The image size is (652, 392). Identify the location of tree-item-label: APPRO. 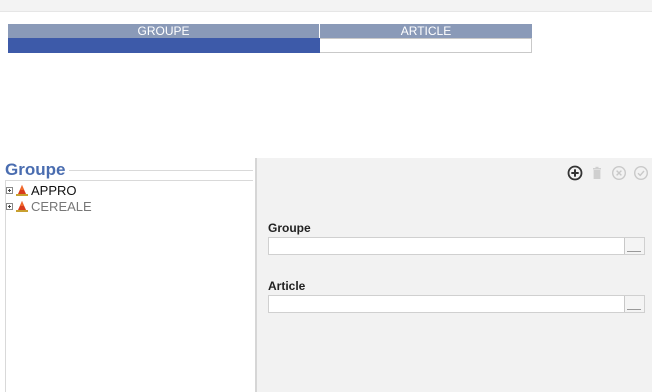
(54, 190).